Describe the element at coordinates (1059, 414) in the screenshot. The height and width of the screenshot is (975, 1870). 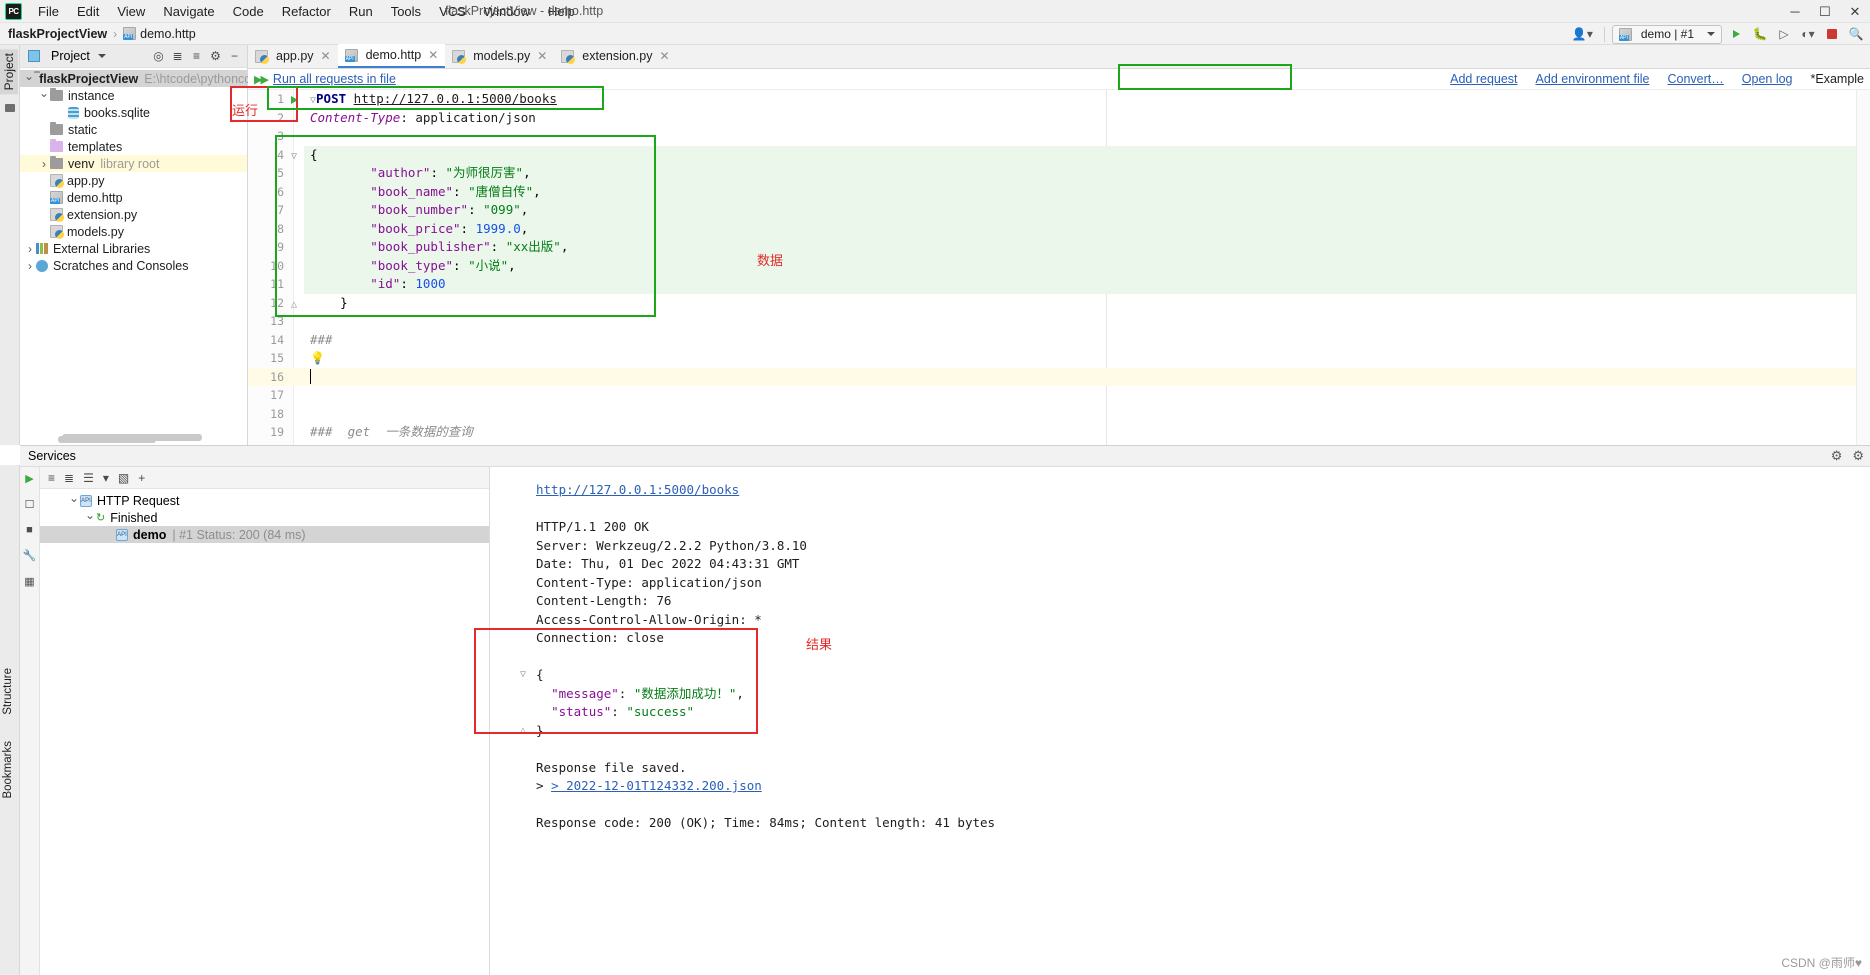
I see `code-line: 18` at that location.